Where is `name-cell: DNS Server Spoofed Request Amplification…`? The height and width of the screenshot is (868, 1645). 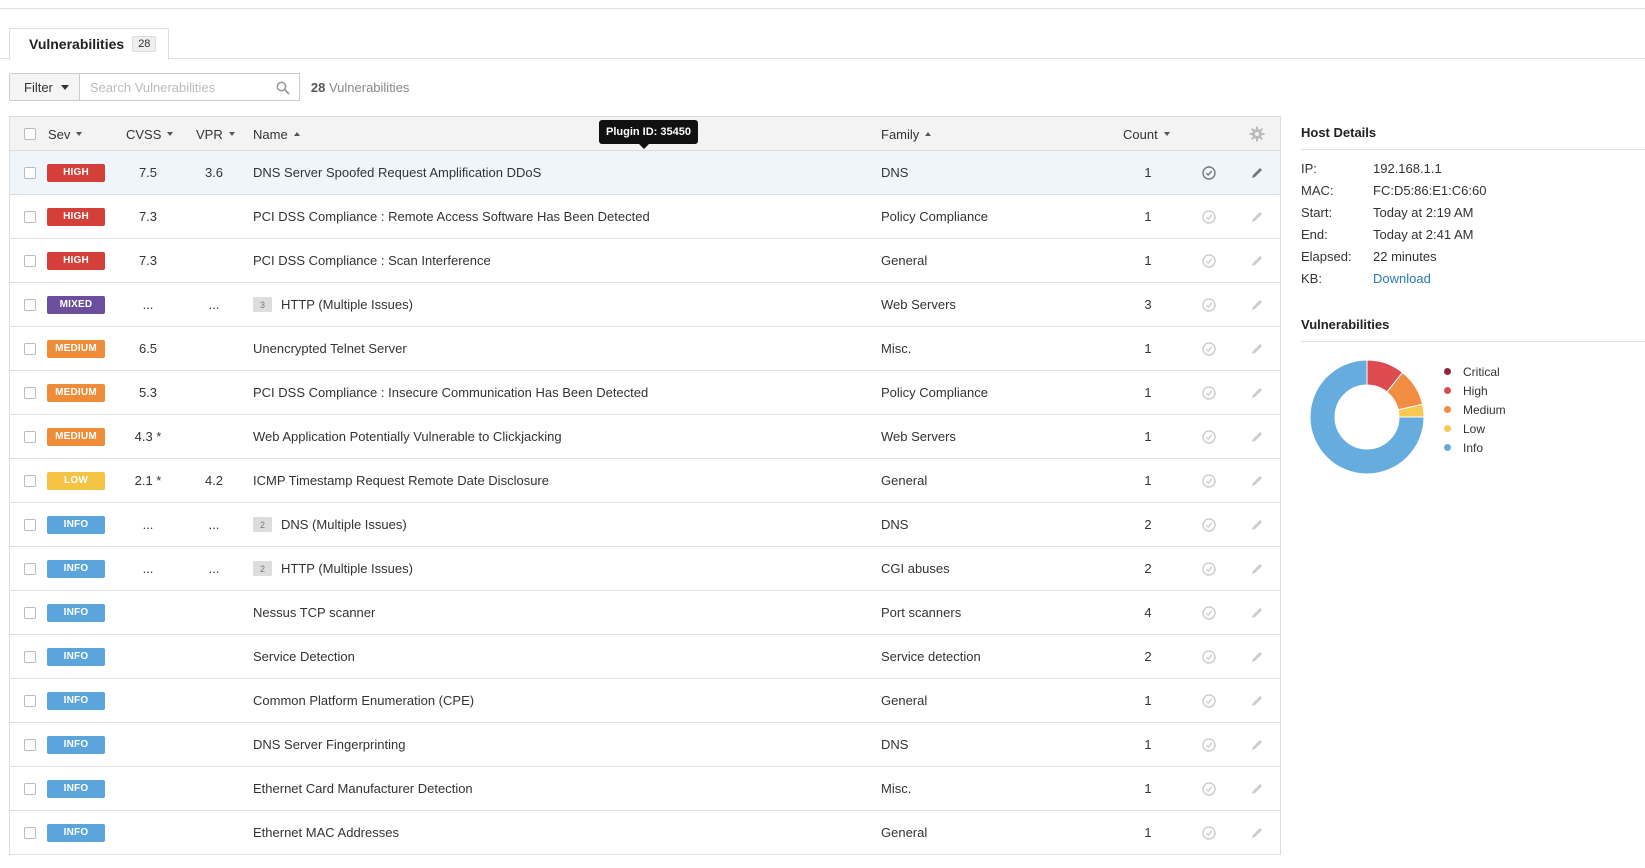 name-cell: DNS Server Spoofed Request Amplification… is located at coordinates (397, 172).